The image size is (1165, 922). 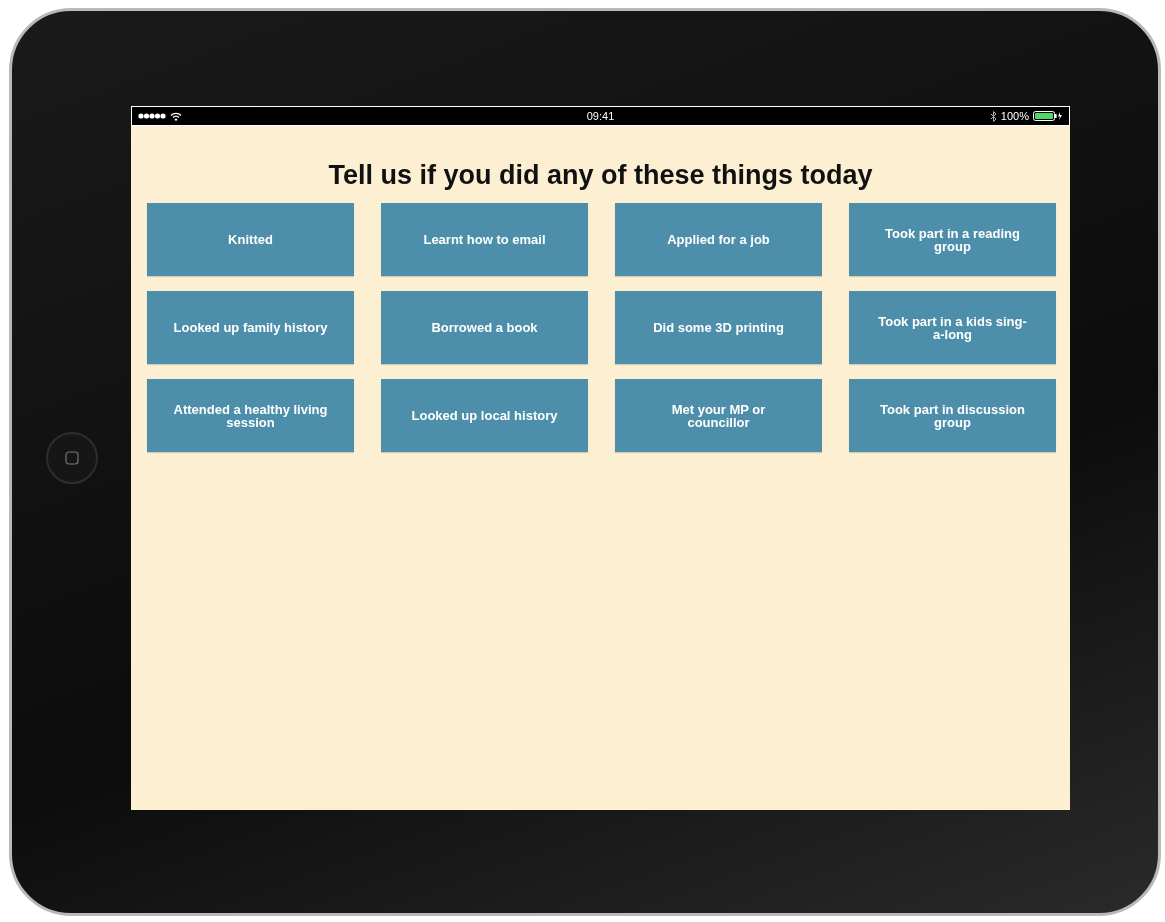 I want to click on activity-button: Applied for a job, so click(x=718, y=239).